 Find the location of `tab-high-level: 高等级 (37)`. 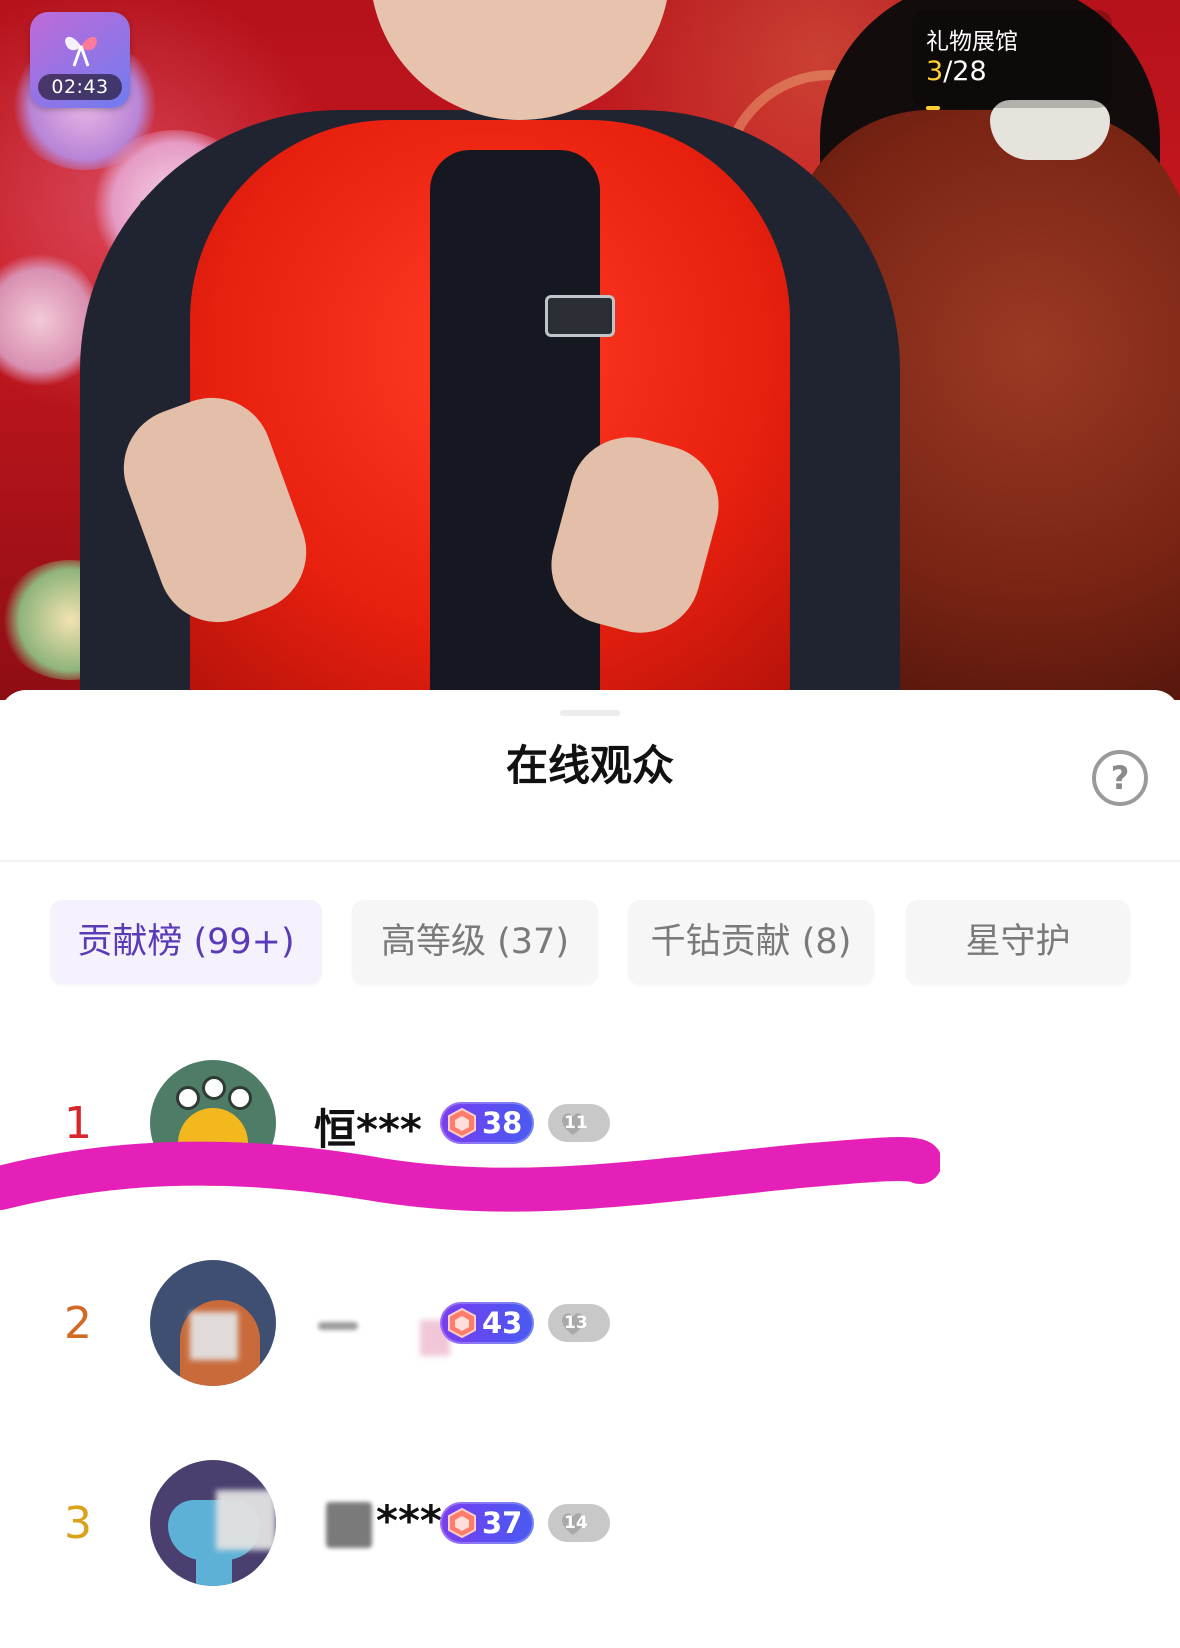

tab-high-level: 高等级 (37) is located at coordinates (475, 942).